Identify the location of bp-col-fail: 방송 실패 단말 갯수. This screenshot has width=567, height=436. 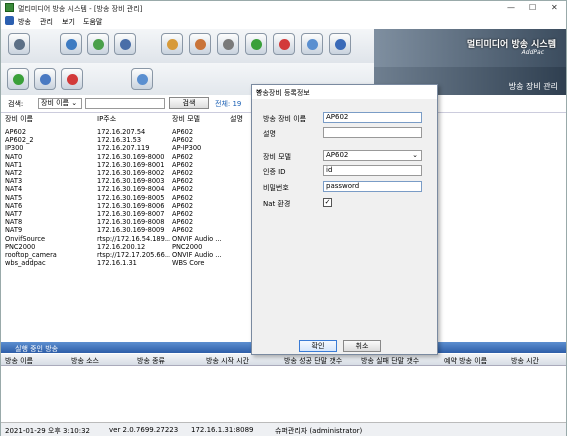
(390, 361).